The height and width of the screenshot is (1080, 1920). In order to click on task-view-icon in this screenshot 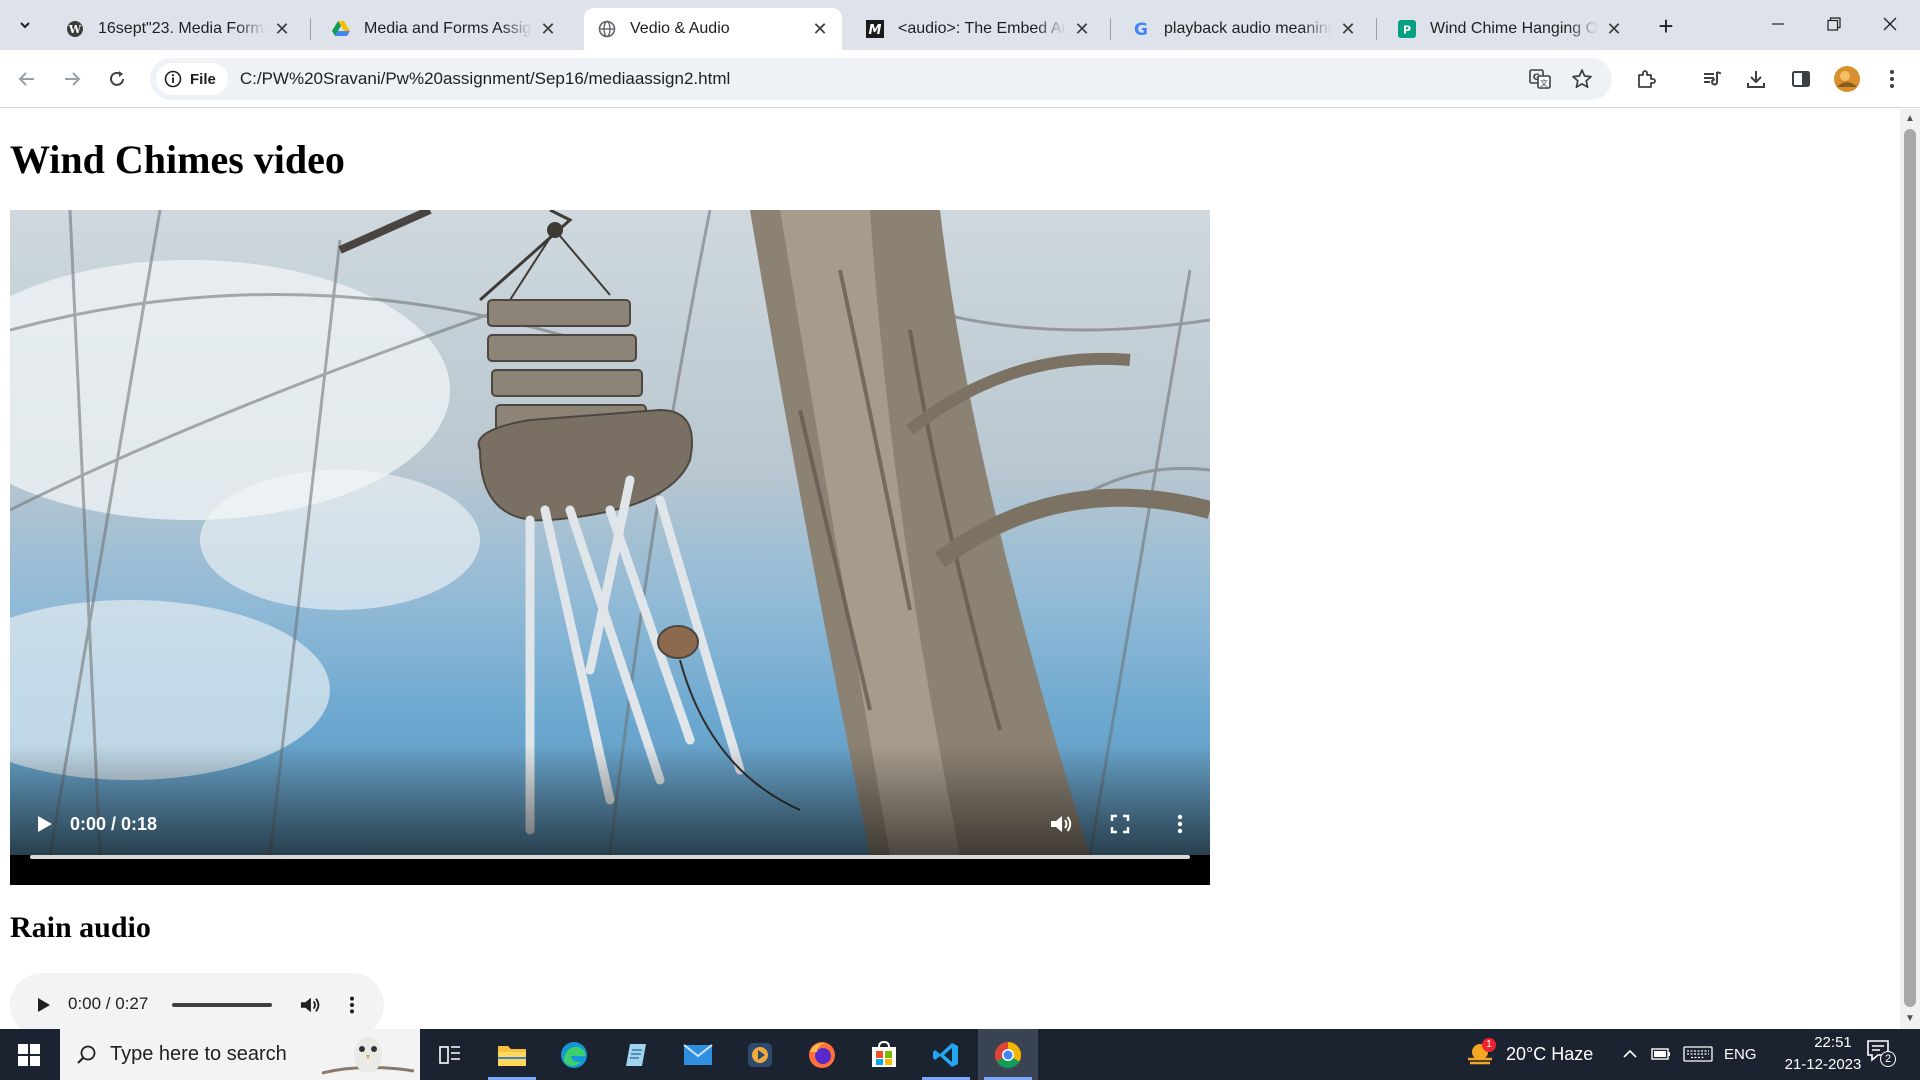, I will do `click(449, 1054)`.